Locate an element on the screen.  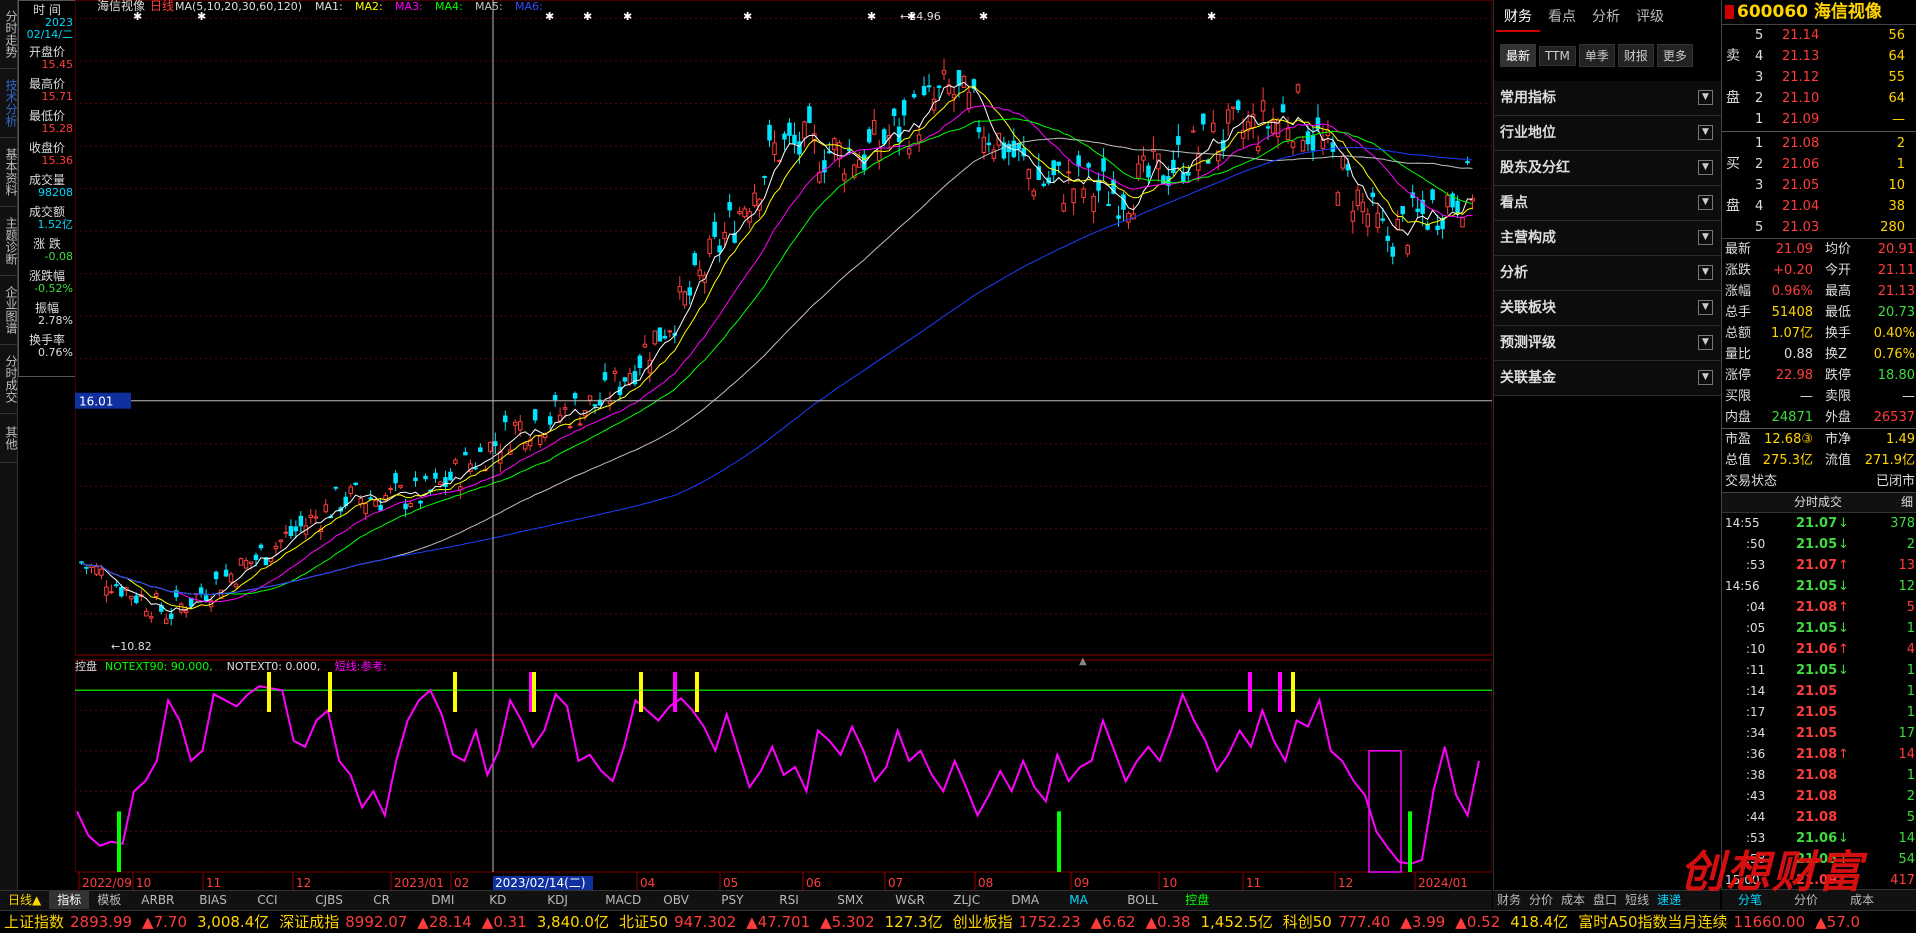
panel-section: 股东及分红 ▼ is located at coordinates (1607, 168).